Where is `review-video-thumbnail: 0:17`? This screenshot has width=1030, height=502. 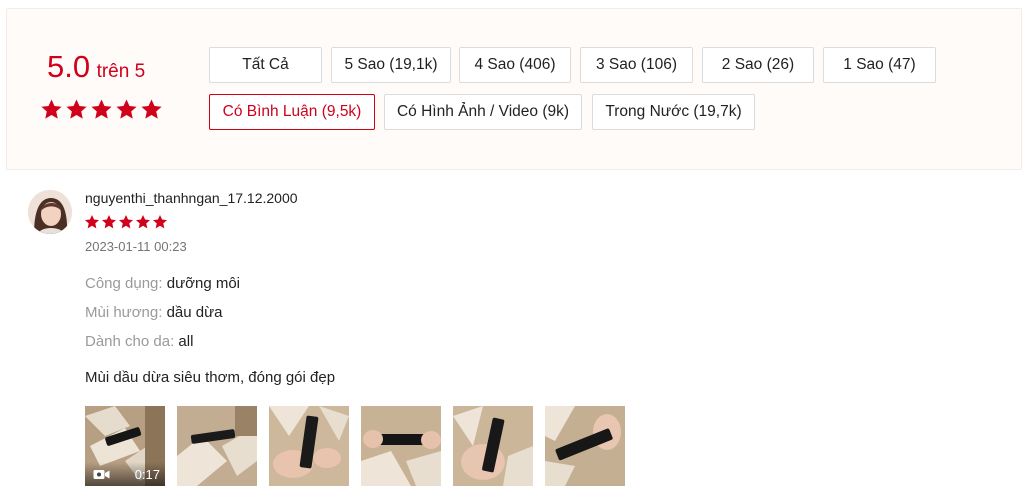
review-video-thumbnail: 0:17 is located at coordinates (125, 446).